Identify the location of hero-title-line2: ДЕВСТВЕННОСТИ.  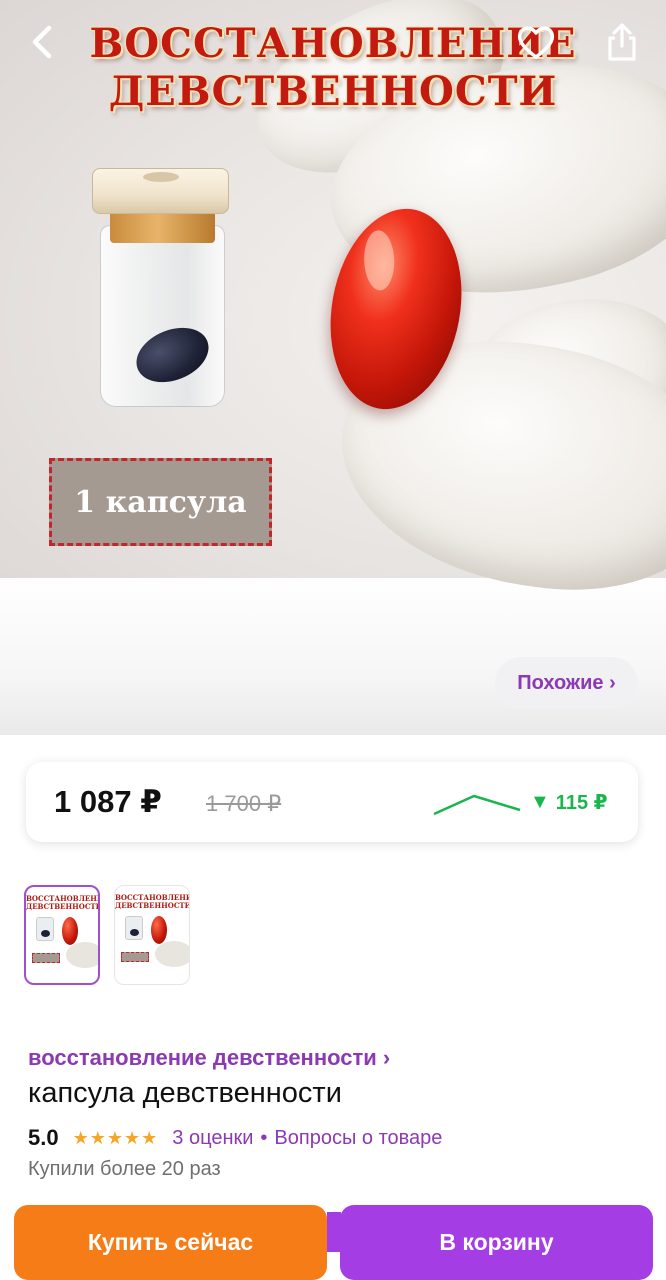
(333, 91).